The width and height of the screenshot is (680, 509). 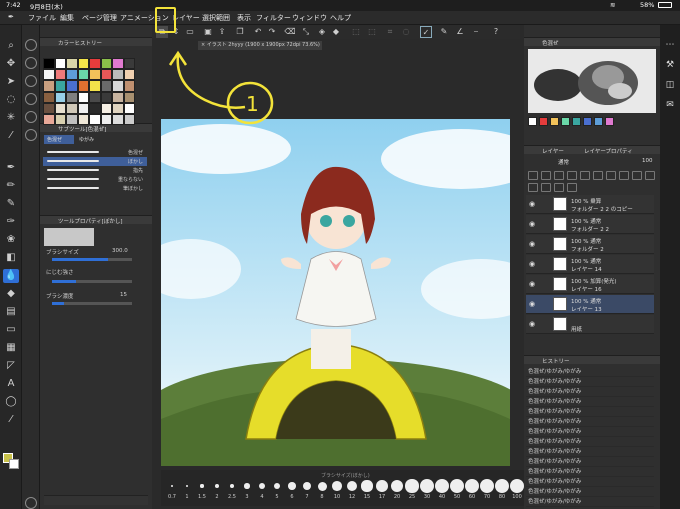 What do you see at coordinates (670, 85) in the screenshot?
I see `layer-panel-icon: ◫` at bounding box center [670, 85].